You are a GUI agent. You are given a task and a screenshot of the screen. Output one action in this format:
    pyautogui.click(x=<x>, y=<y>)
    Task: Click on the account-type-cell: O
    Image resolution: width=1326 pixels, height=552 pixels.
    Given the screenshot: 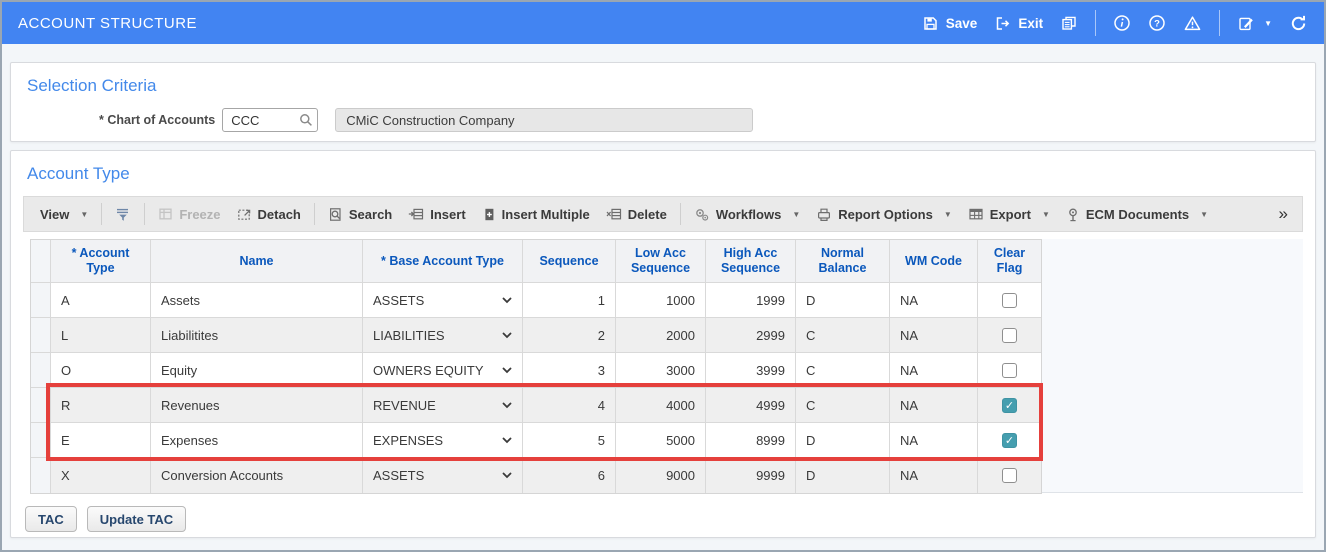 What is the action you would take?
    pyautogui.click(x=101, y=370)
    